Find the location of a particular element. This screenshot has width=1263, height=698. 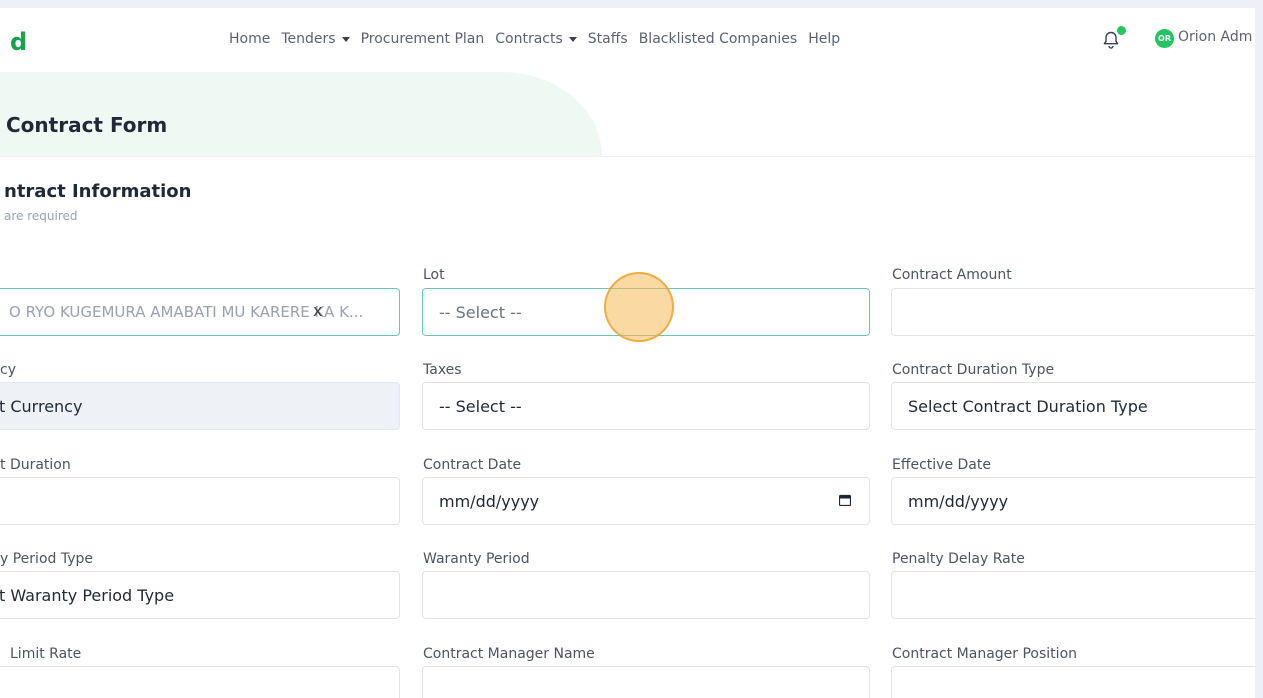

contract-duration-label: t Duration is located at coordinates (35, 465).